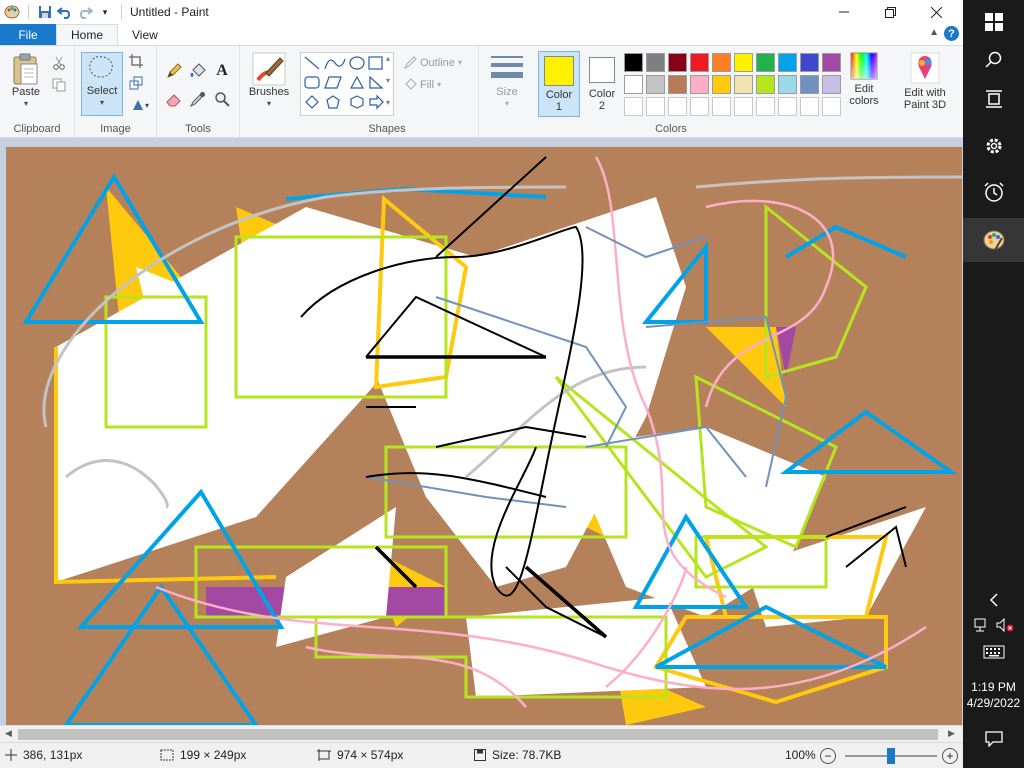 This screenshot has height=768, width=1024. I want to click on maximize-button, so click(890, 12).